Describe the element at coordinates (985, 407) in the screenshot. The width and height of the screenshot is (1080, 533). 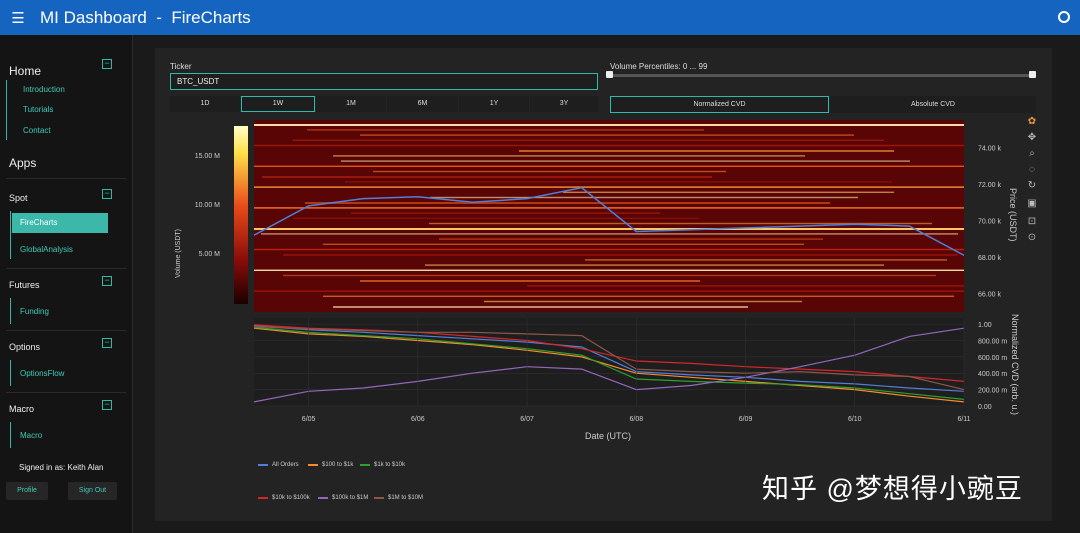
I see `cvd-tick-label: 0.00` at that location.